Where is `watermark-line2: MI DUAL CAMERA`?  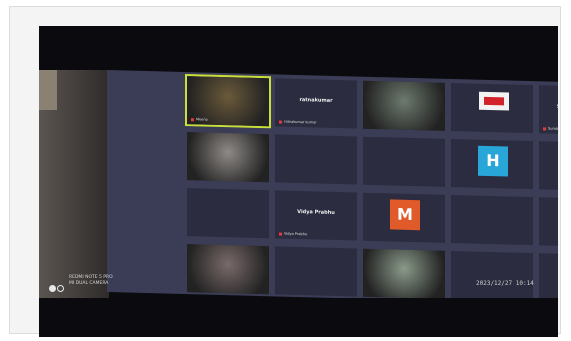
watermark-line2: MI DUAL CAMERA is located at coordinates (89, 283).